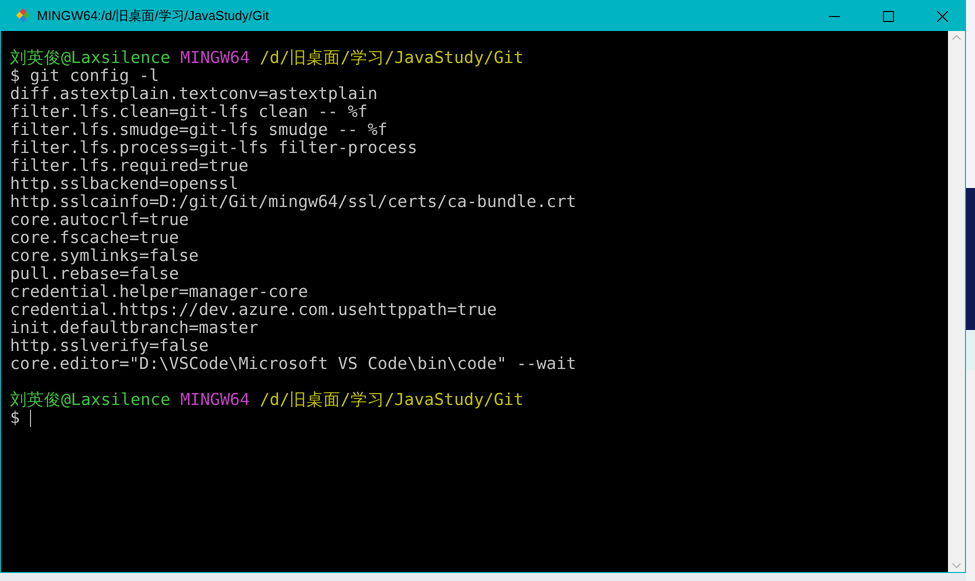 This screenshot has height=581, width=975. Describe the element at coordinates (134, 328) in the screenshot. I see `output-line: init.defaultbranch=master` at that location.